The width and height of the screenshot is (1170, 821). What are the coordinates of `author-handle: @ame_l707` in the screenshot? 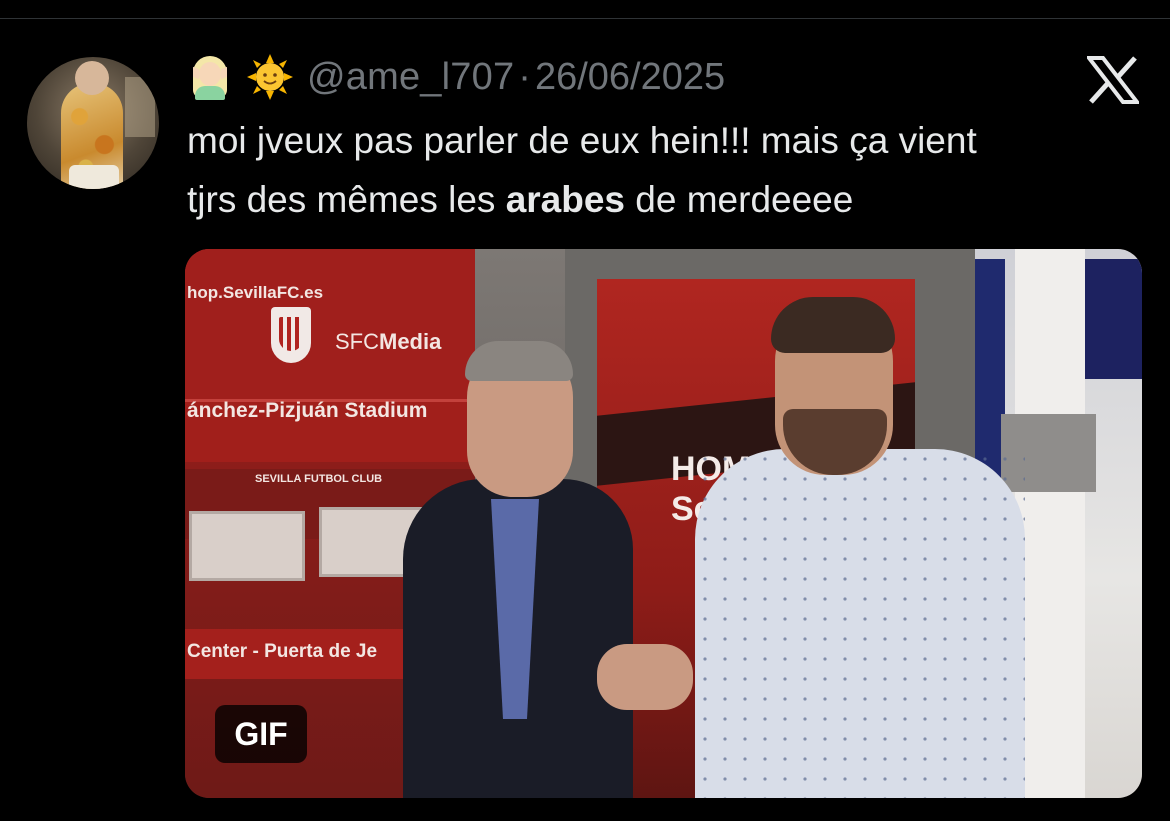 It's located at (410, 77).